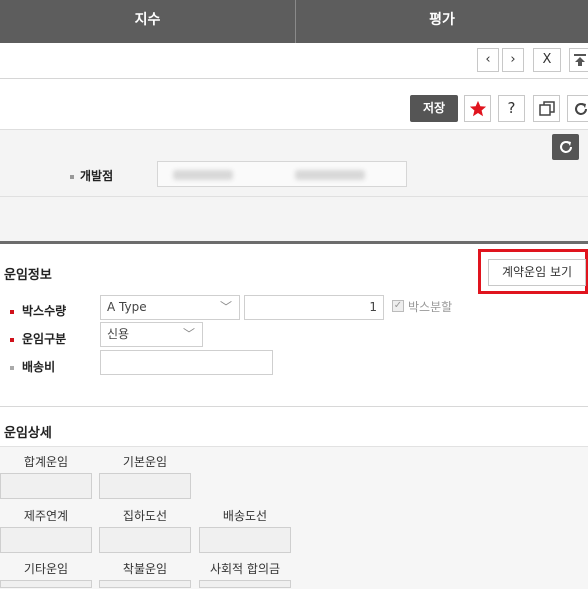  What do you see at coordinates (547, 60) in the screenshot?
I see `close-window-button: X` at bounding box center [547, 60].